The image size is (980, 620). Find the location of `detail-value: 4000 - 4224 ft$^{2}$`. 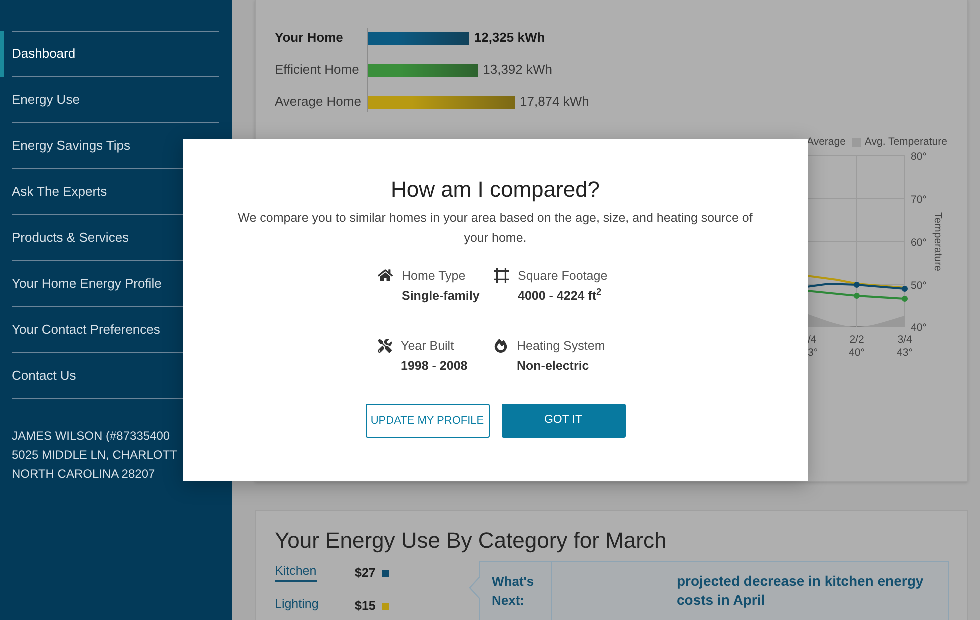

detail-value: 4000 - 4224 ft$^{2}$ is located at coordinates (560, 295).